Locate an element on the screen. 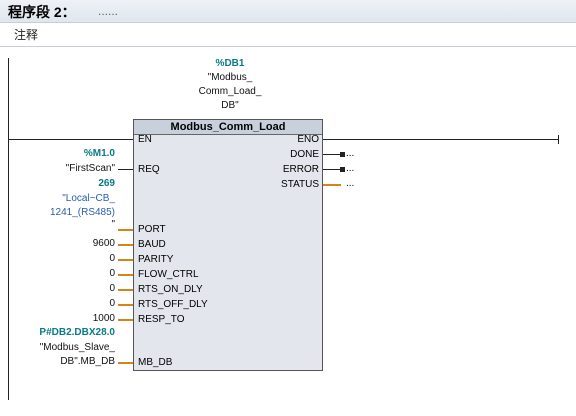  rts-on-dly-value: 0 is located at coordinates (112, 289).